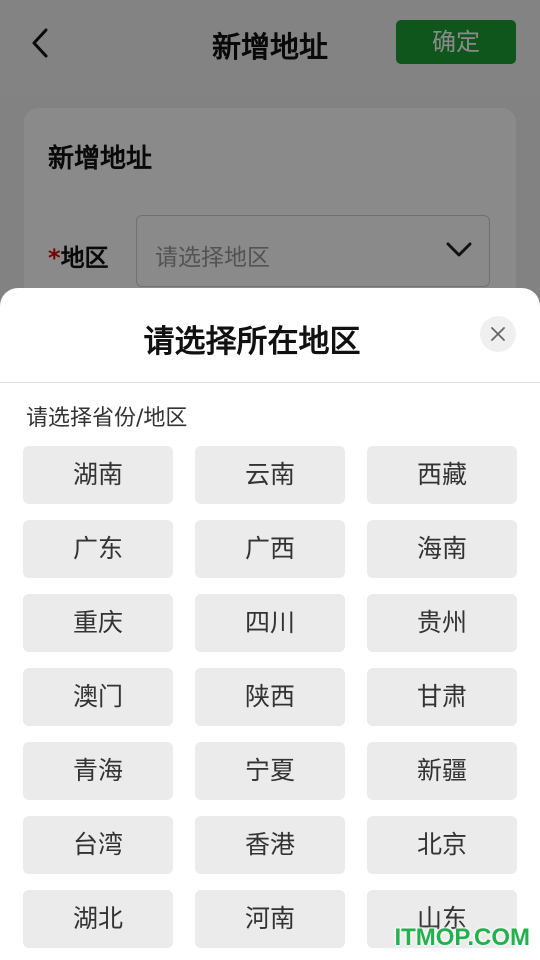 The width and height of the screenshot is (540, 960). Describe the element at coordinates (98, 771) in the screenshot. I see `region-option: 青海` at that location.